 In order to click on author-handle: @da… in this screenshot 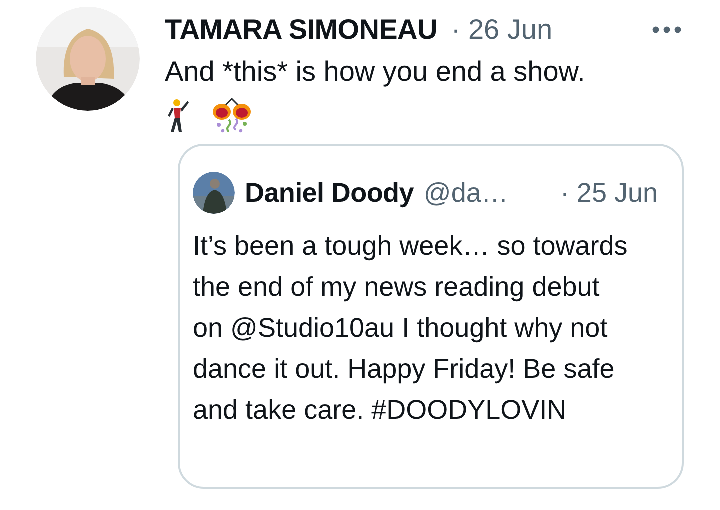, I will do `click(466, 193)`.